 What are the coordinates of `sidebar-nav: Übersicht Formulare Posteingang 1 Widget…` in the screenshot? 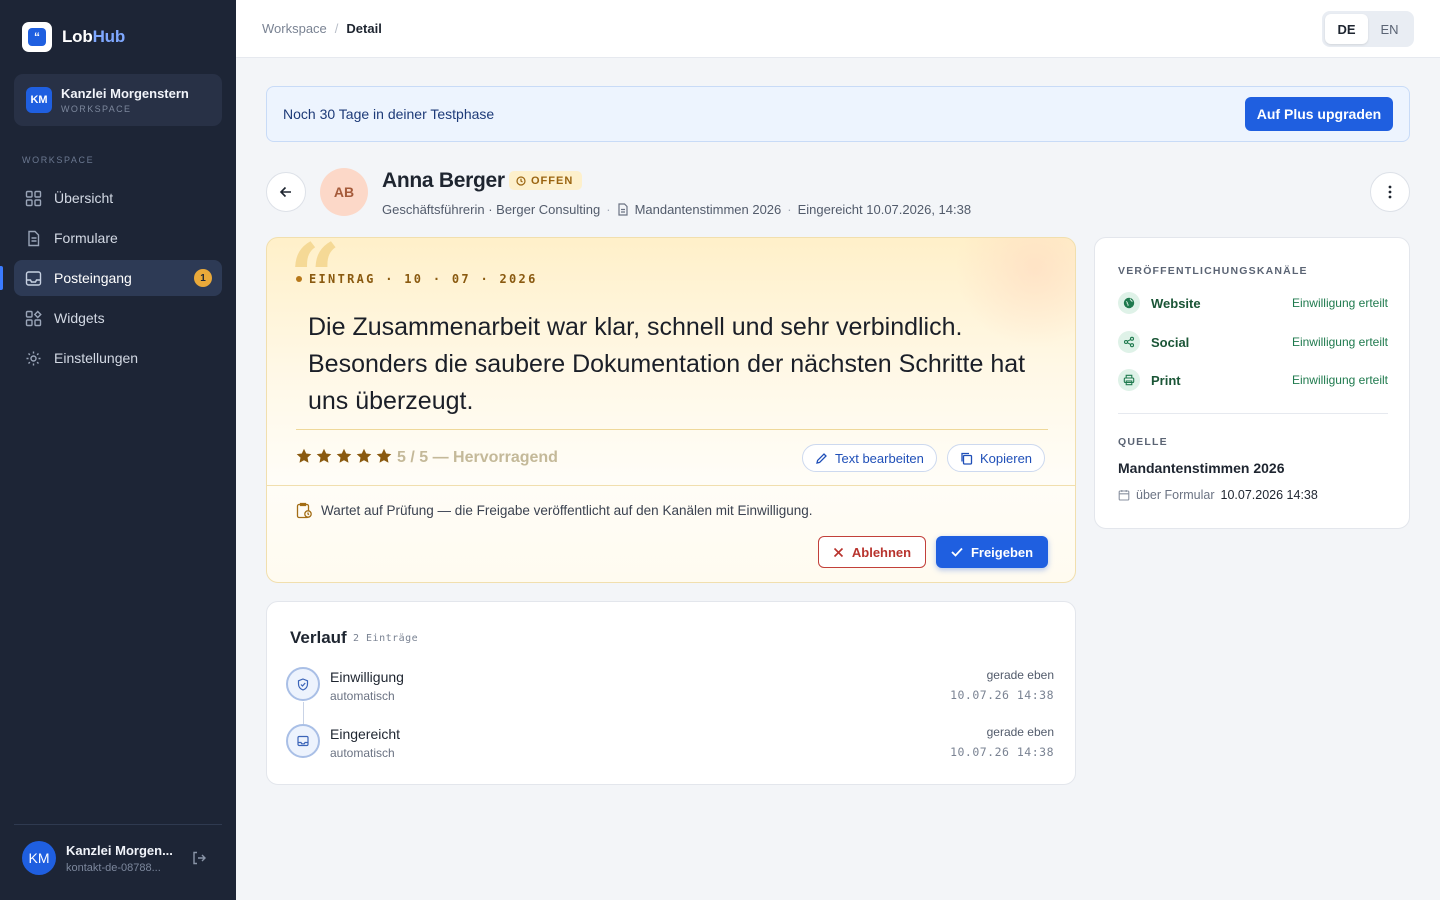 It's located at (111, 280).